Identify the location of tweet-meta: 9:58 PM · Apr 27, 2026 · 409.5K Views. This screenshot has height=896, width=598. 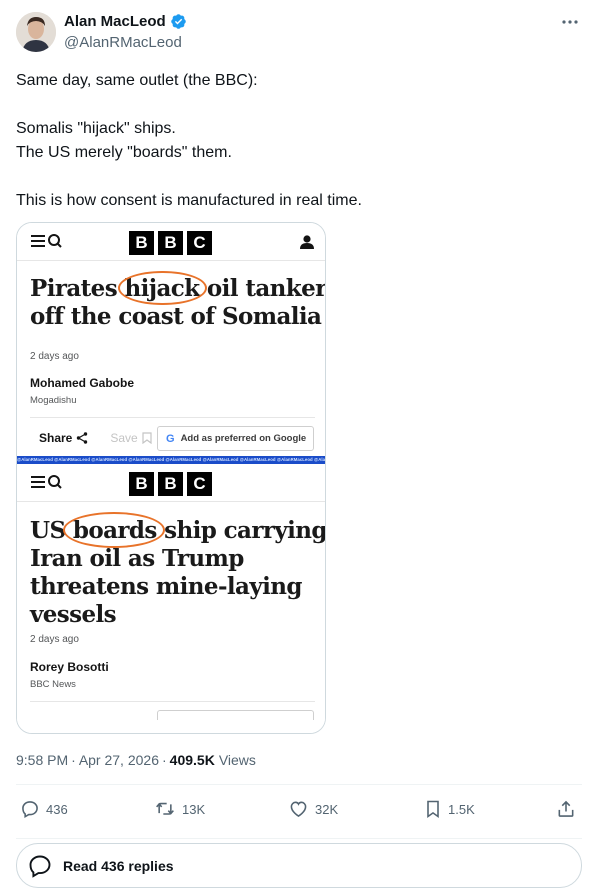
(136, 760).